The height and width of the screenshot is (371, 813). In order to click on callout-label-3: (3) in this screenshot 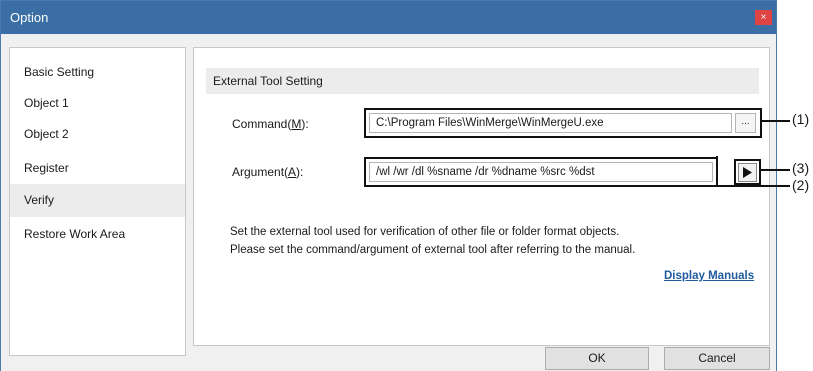, I will do `click(801, 168)`.